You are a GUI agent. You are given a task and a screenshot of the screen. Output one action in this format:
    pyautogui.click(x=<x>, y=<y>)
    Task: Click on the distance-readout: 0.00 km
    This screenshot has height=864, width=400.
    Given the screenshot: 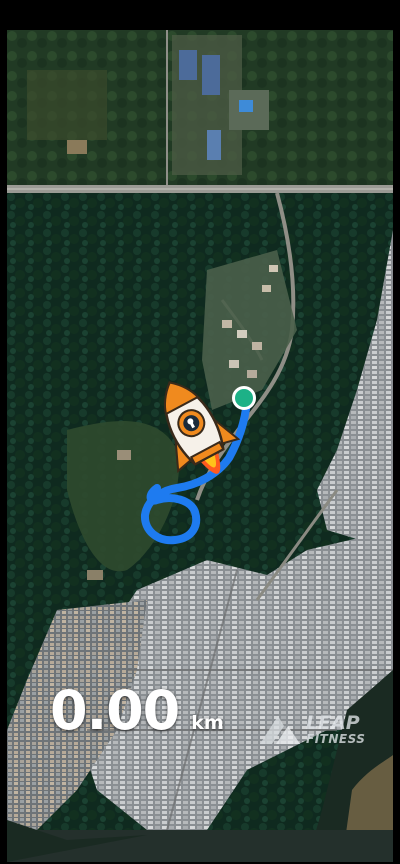 What is the action you would take?
    pyautogui.click(x=137, y=711)
    